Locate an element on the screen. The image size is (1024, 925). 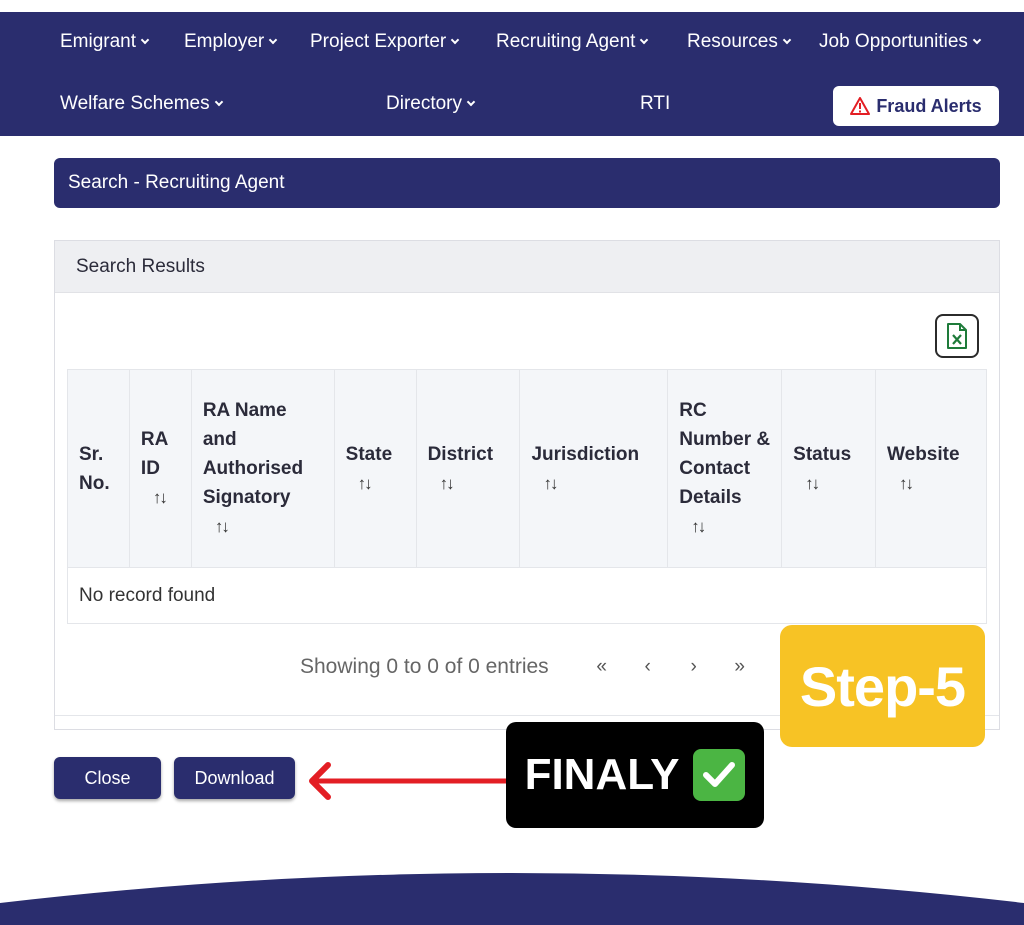
col-ra-name: RA Name and Authorised Signatory ↑↓ is located at coordinates (262, 468).